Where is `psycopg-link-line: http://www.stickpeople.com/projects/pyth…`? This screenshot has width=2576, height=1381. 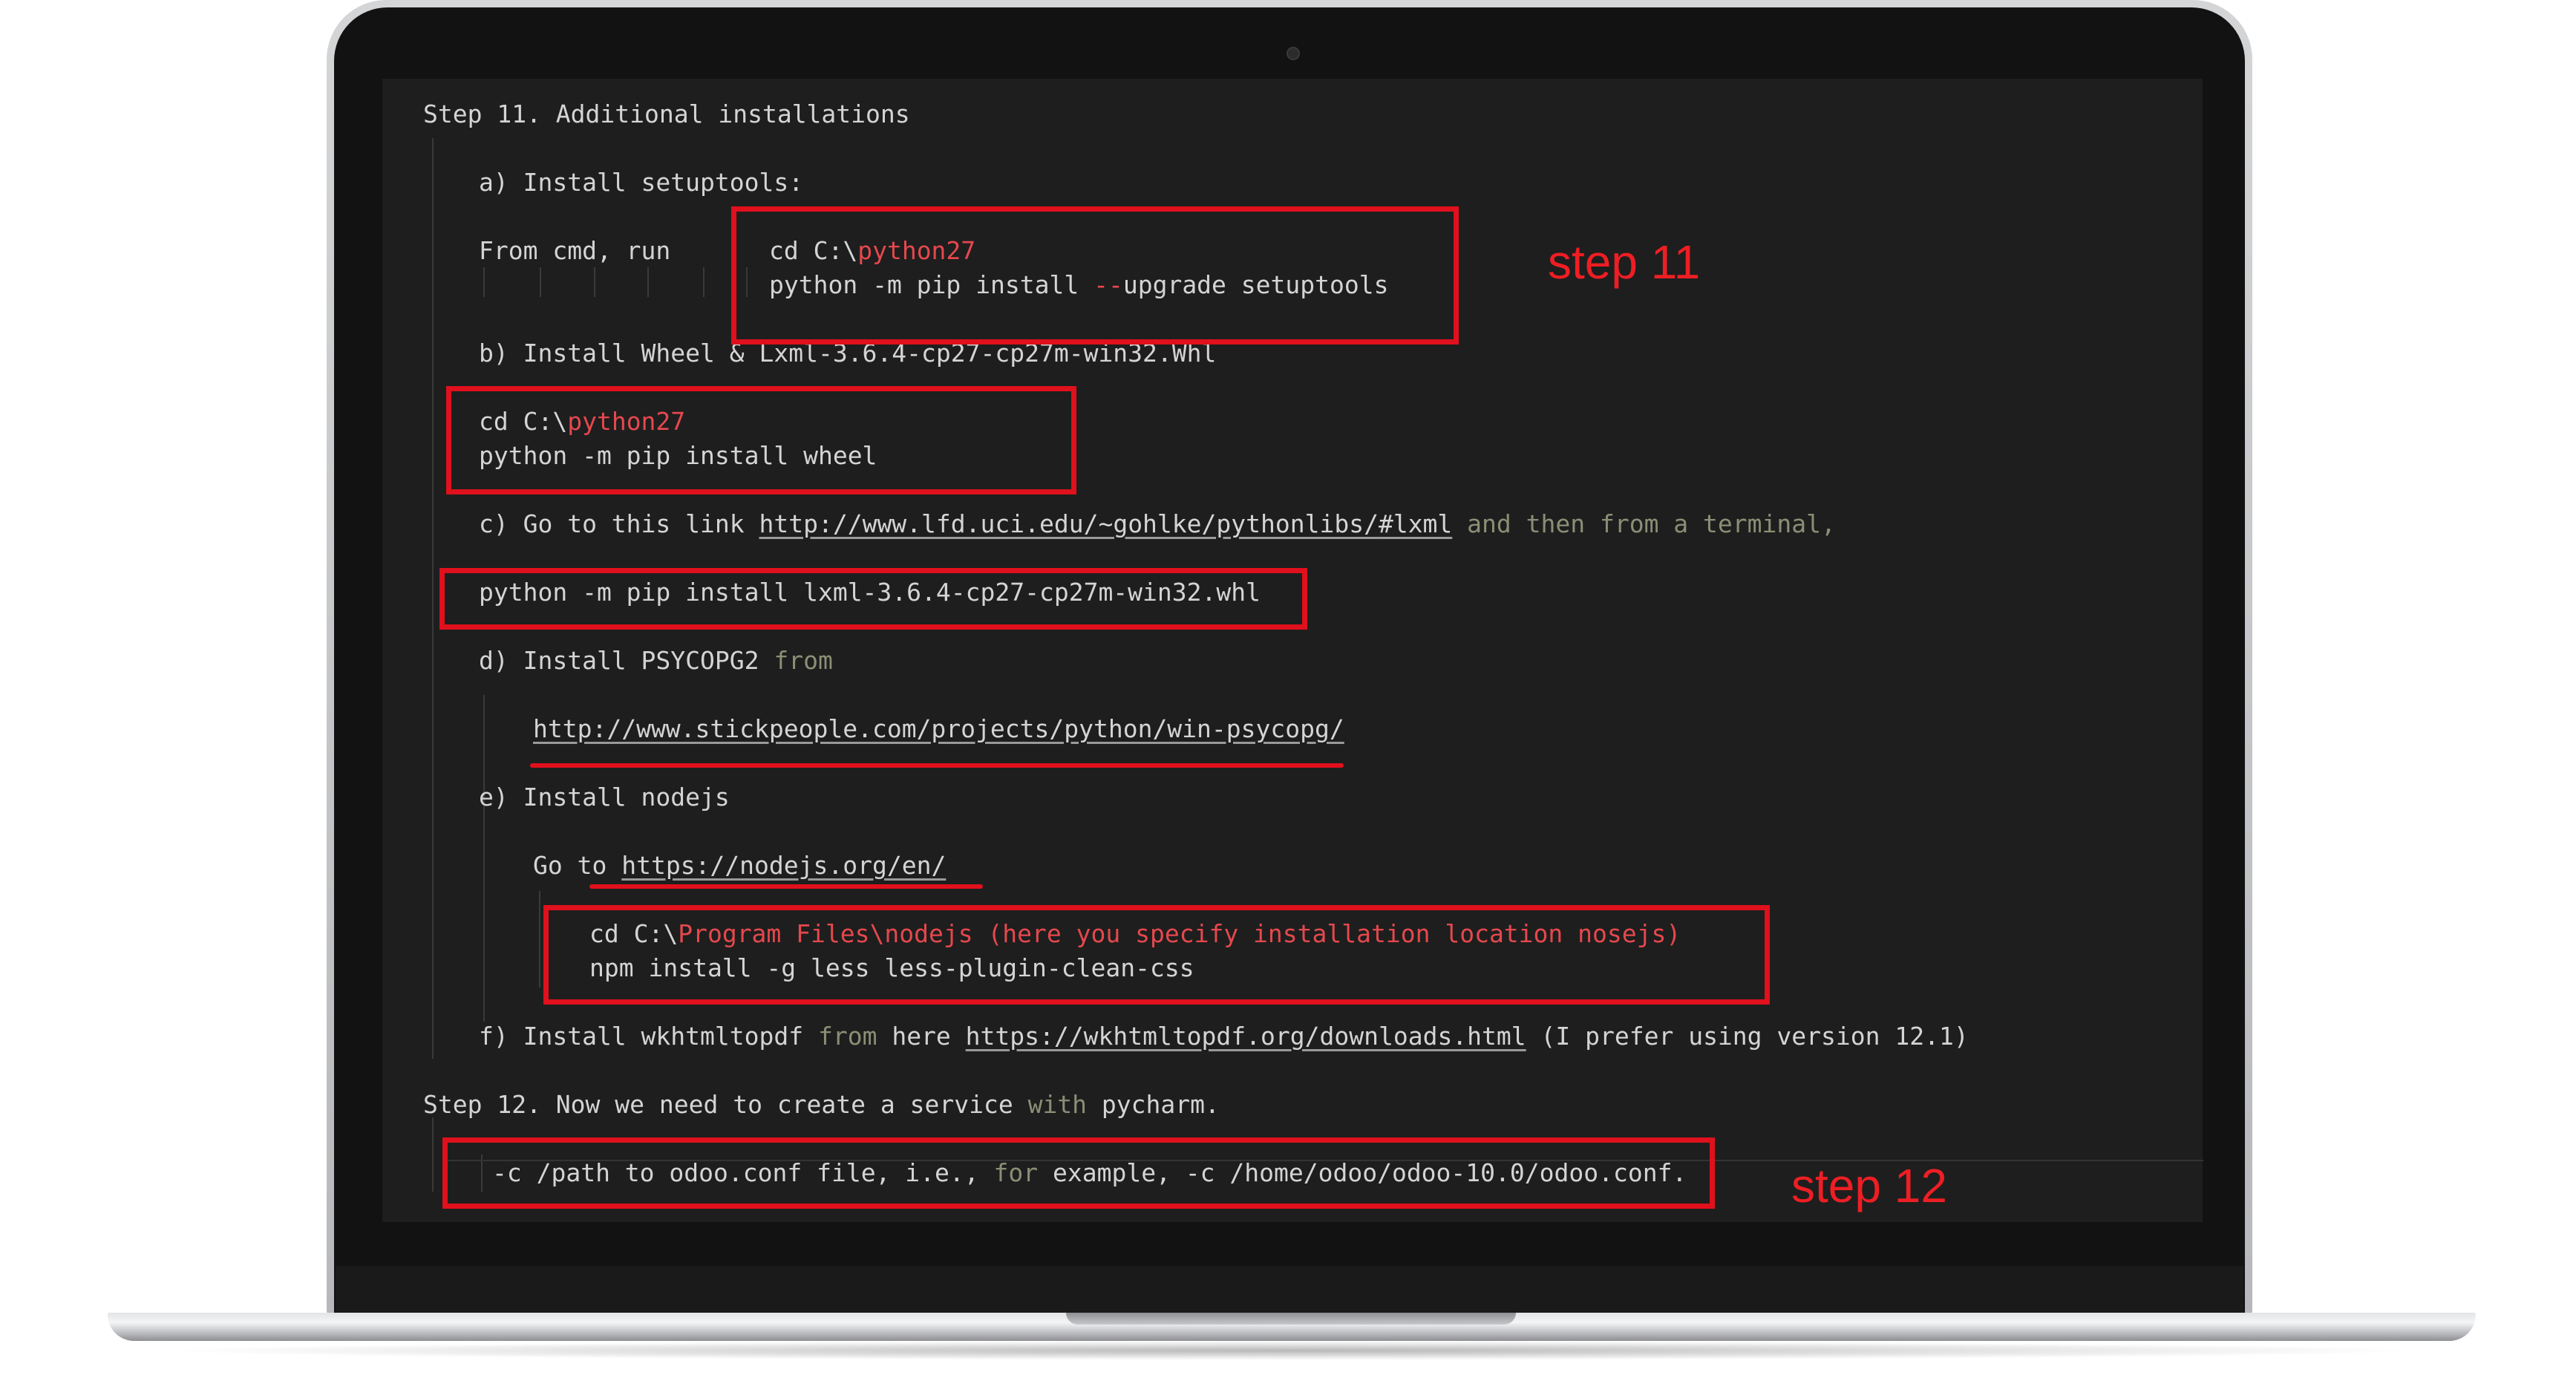 psycopg-link-line: http://www.stickpeople.com/projects/pyth… is located at coordinates (939, 729).